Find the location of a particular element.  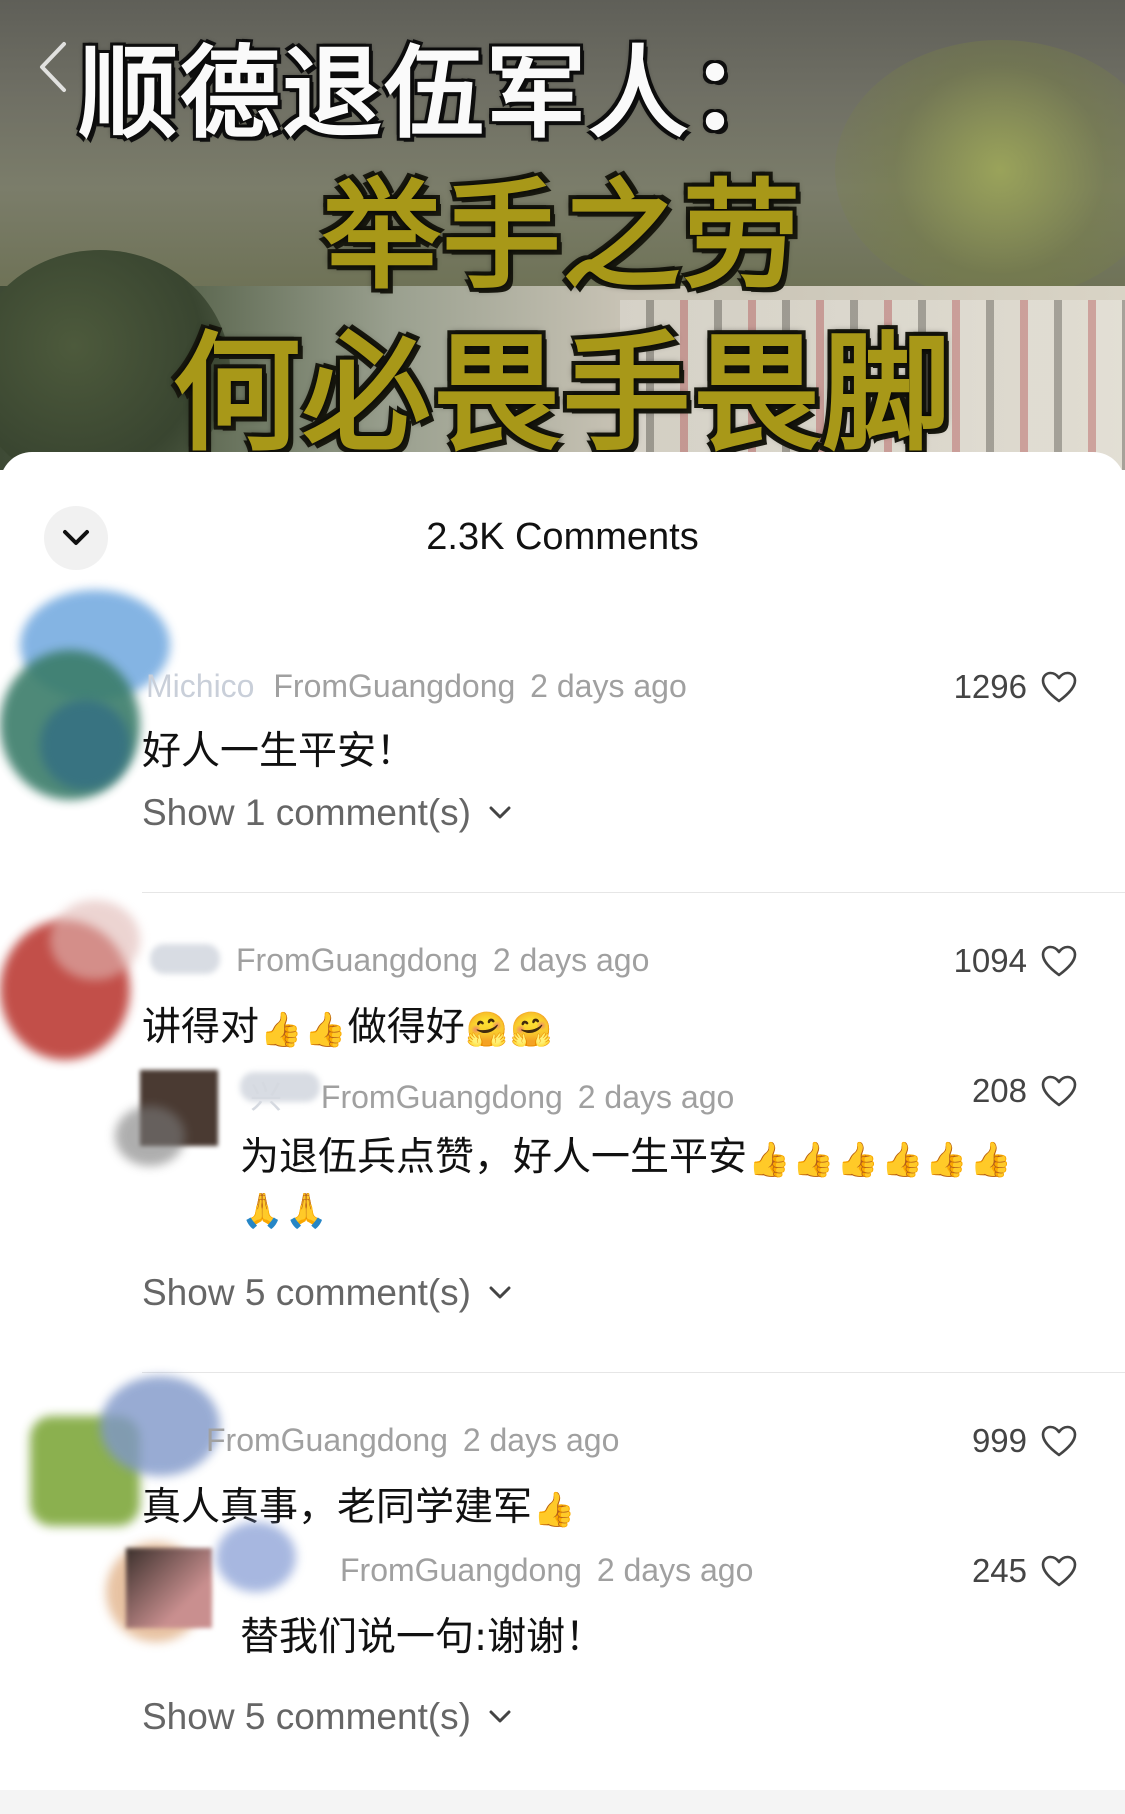

show-replies-button: Show 1 comment(s) is located at coordinates (326, 813).